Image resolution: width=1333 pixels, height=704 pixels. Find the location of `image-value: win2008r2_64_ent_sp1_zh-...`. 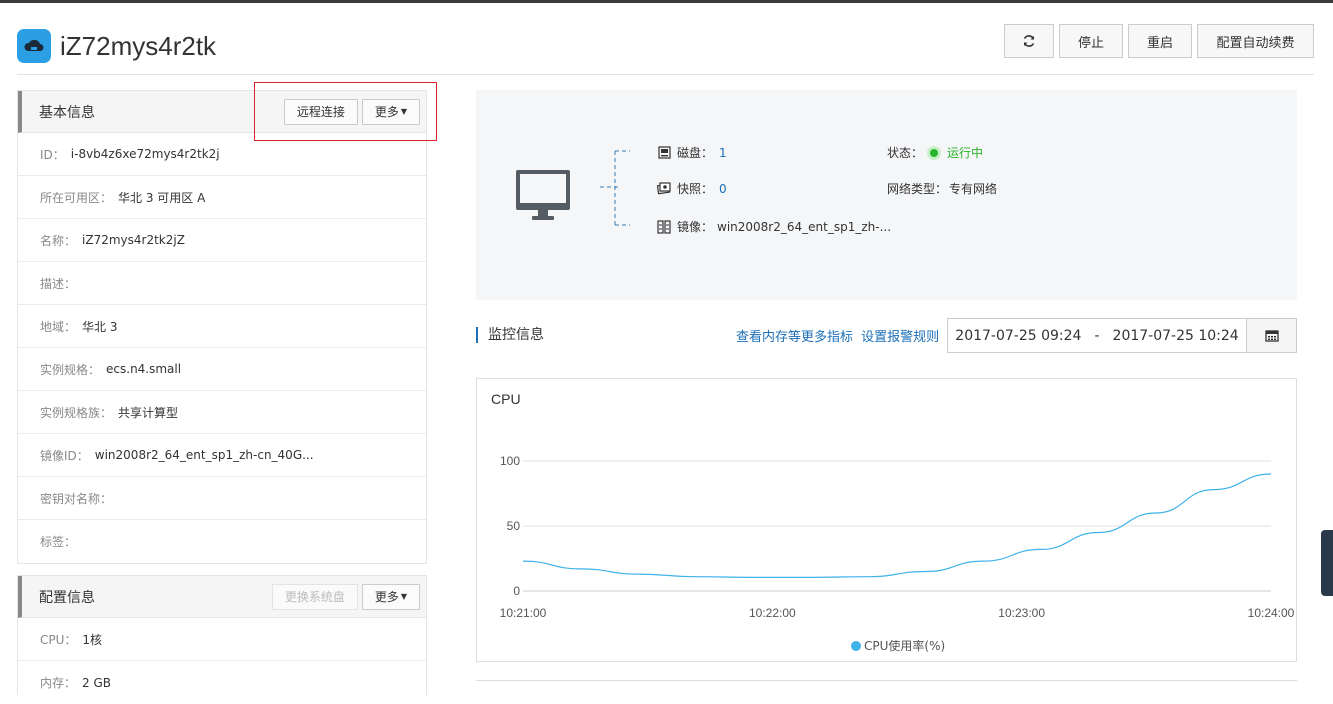

image-value: win2008r2_64_ent_sp1_zh-... is located at coordinates (804, 226).